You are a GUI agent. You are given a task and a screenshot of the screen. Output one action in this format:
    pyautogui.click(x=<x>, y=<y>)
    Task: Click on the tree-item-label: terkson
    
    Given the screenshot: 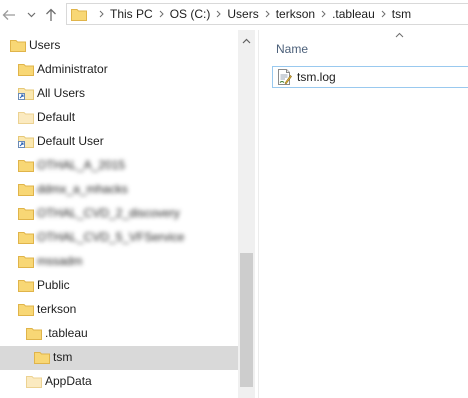 What is the action you would take?
    pyautogui.click(x=57, y=309)
    